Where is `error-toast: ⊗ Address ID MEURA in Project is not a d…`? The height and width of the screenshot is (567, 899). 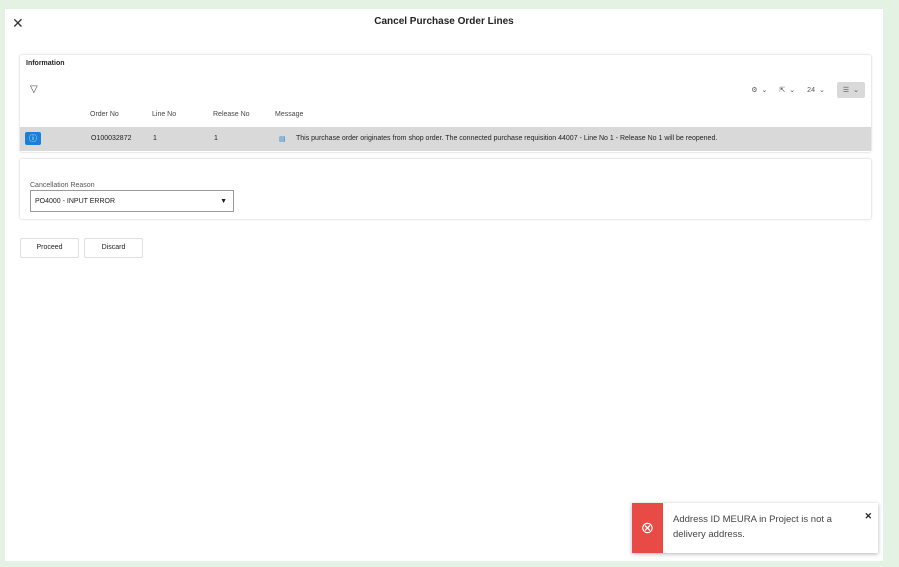
error-toast: ⊗ Address ID MEURA in Project is not a d… is located at coordinates (755, 528).